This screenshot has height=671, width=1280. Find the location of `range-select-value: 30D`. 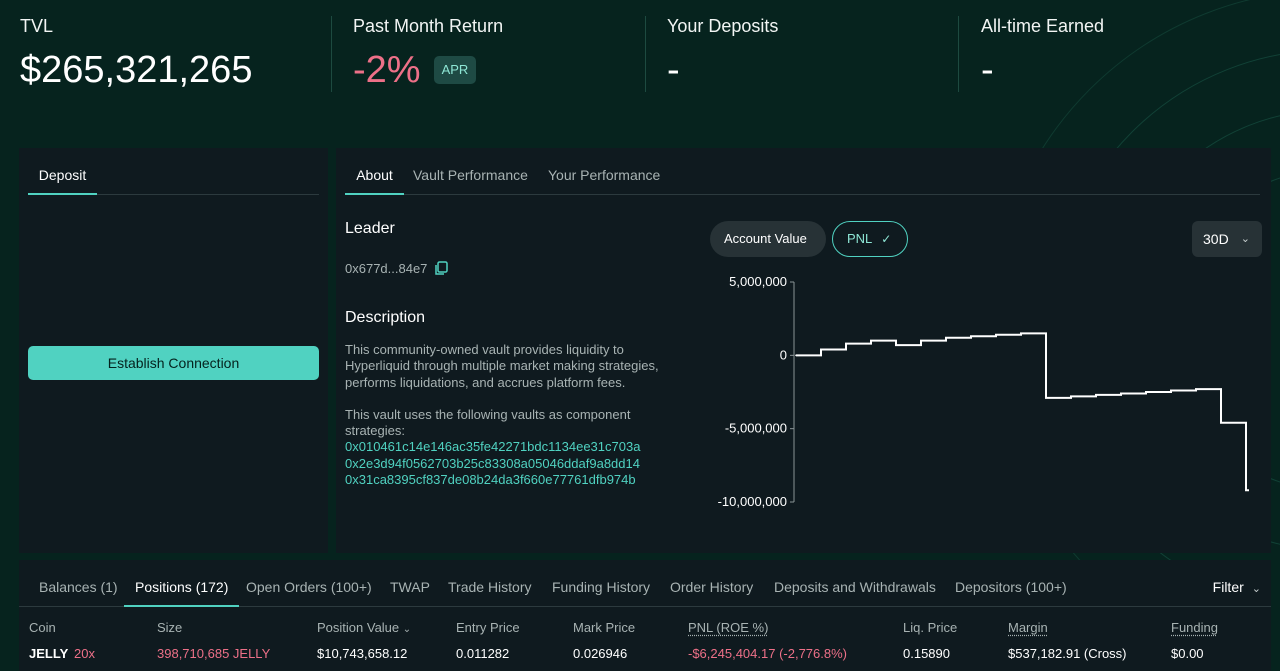

range-select-value: 30D is located at coordinates (1216, 239).